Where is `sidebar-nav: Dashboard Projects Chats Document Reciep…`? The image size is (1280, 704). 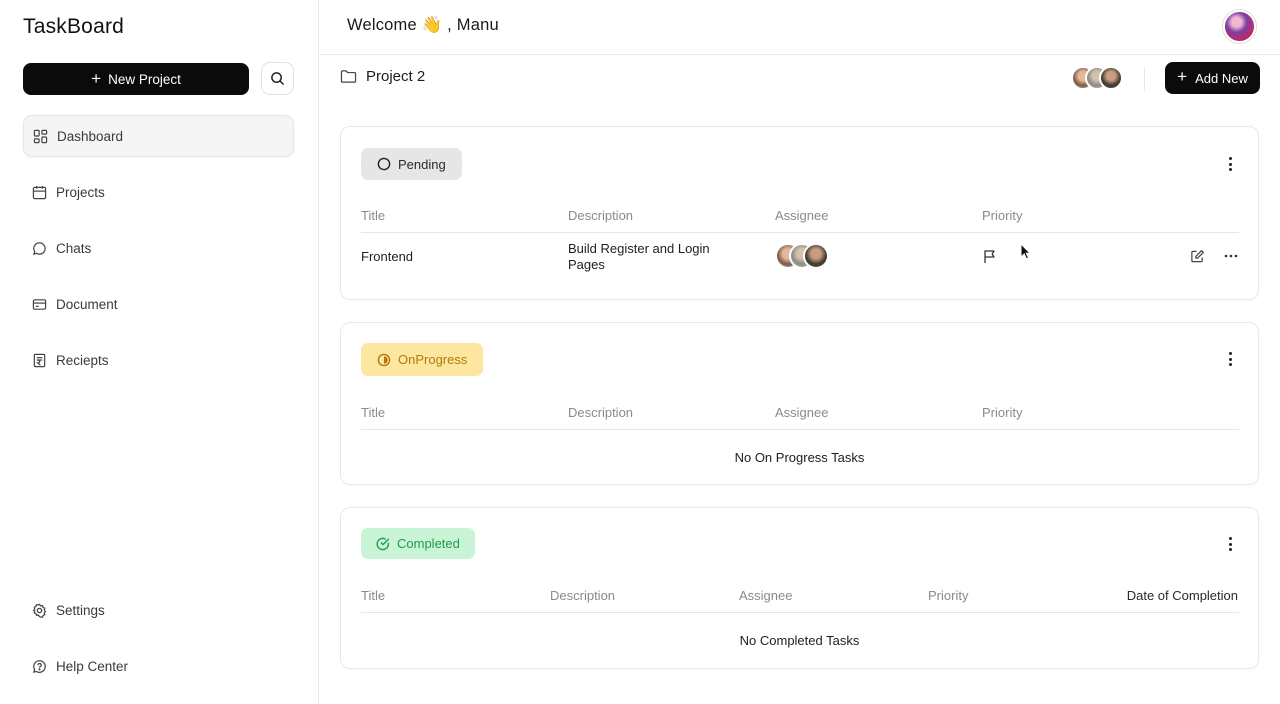
sidebar-nav: Dashboard Projects Chats Document Reciep… is located at coordinates (158, 255).